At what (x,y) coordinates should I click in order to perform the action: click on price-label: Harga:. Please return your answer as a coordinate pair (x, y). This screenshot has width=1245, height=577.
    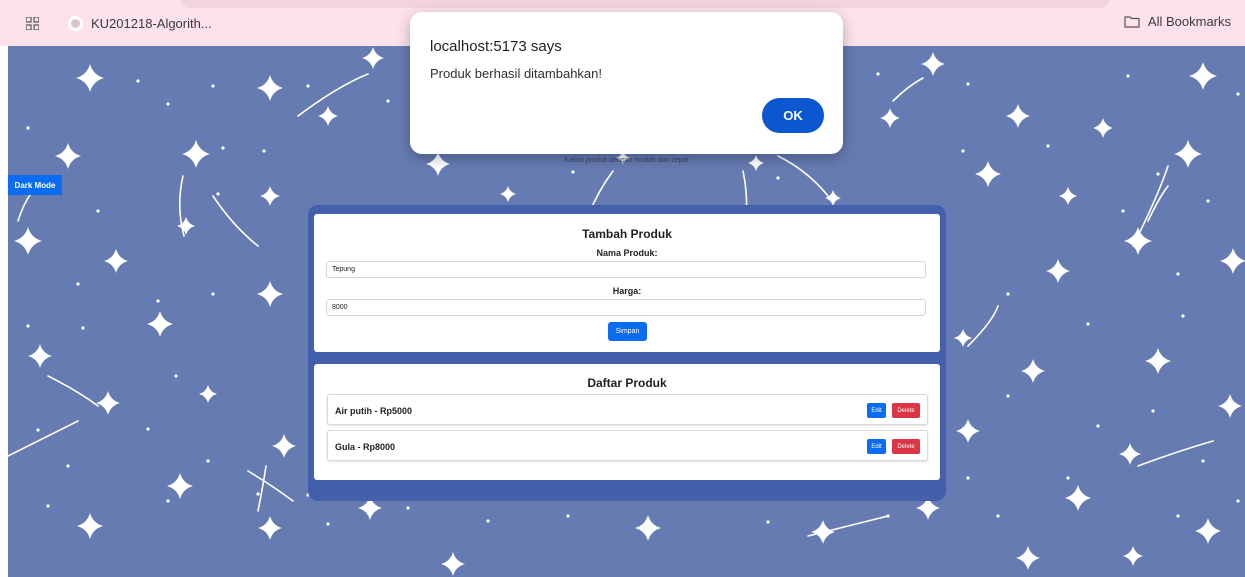
    Looking at the image, I should click on (627, 291).